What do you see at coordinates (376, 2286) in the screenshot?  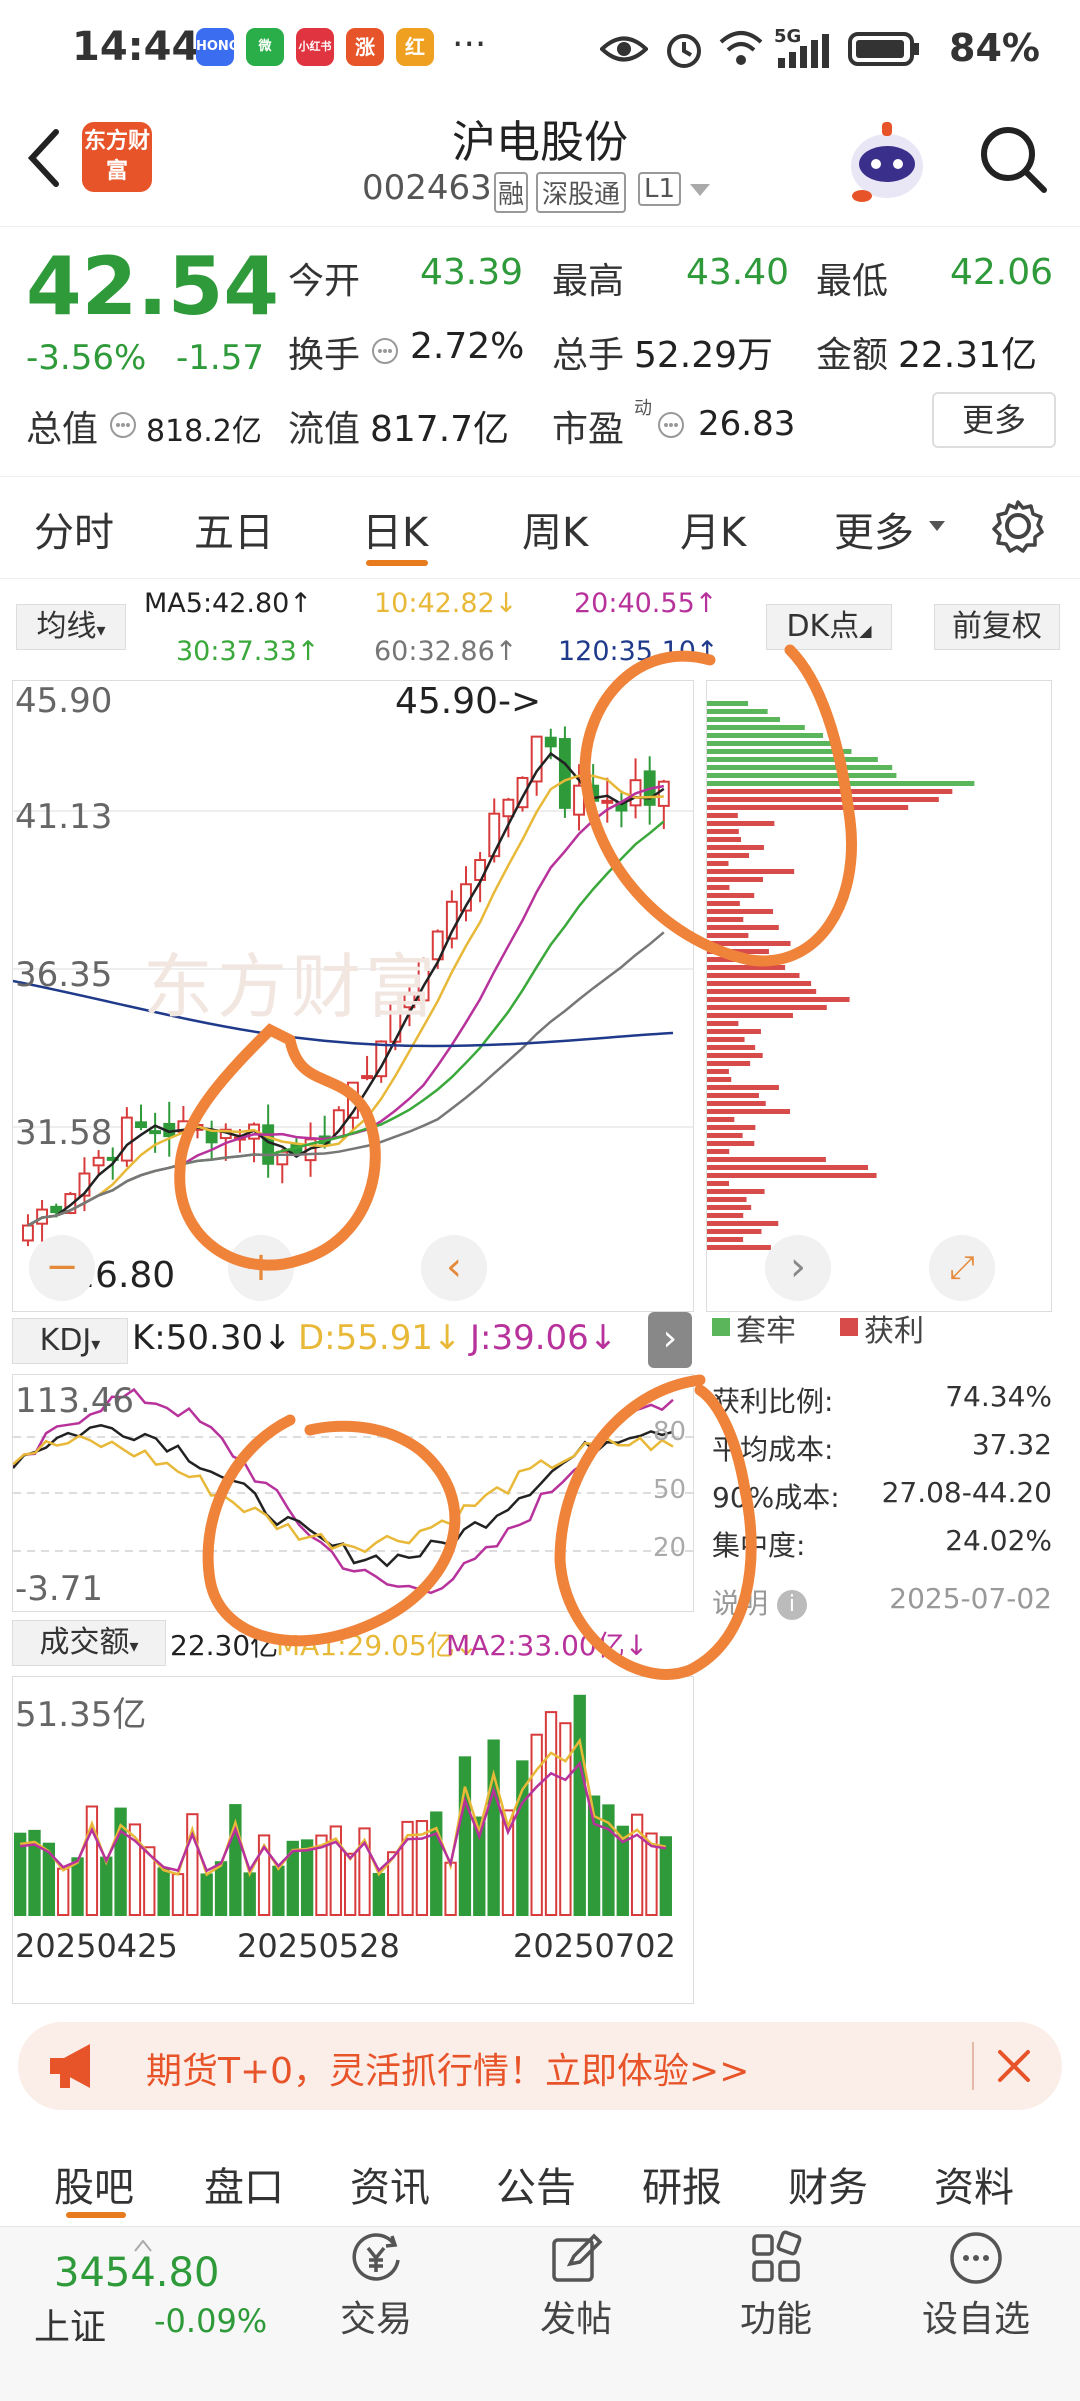 I see `nav-trade: 交易` at bounding box center [376, 2286].